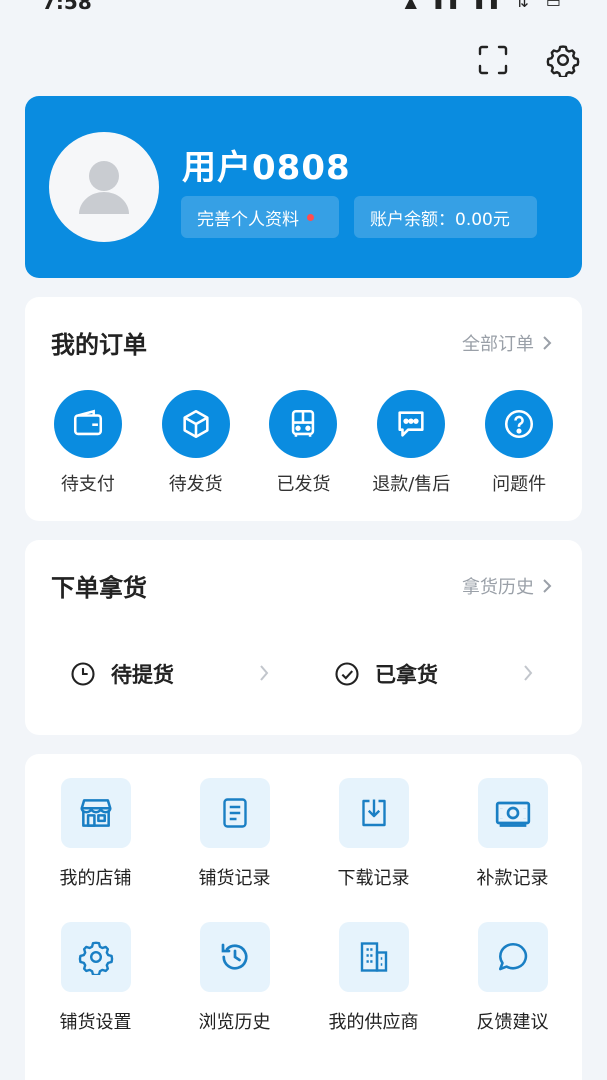  What do you see at coordinates (373, 1022) in the screenshot?
I see `tool-label: 我的供应商` at bounding box center [373, 1022].